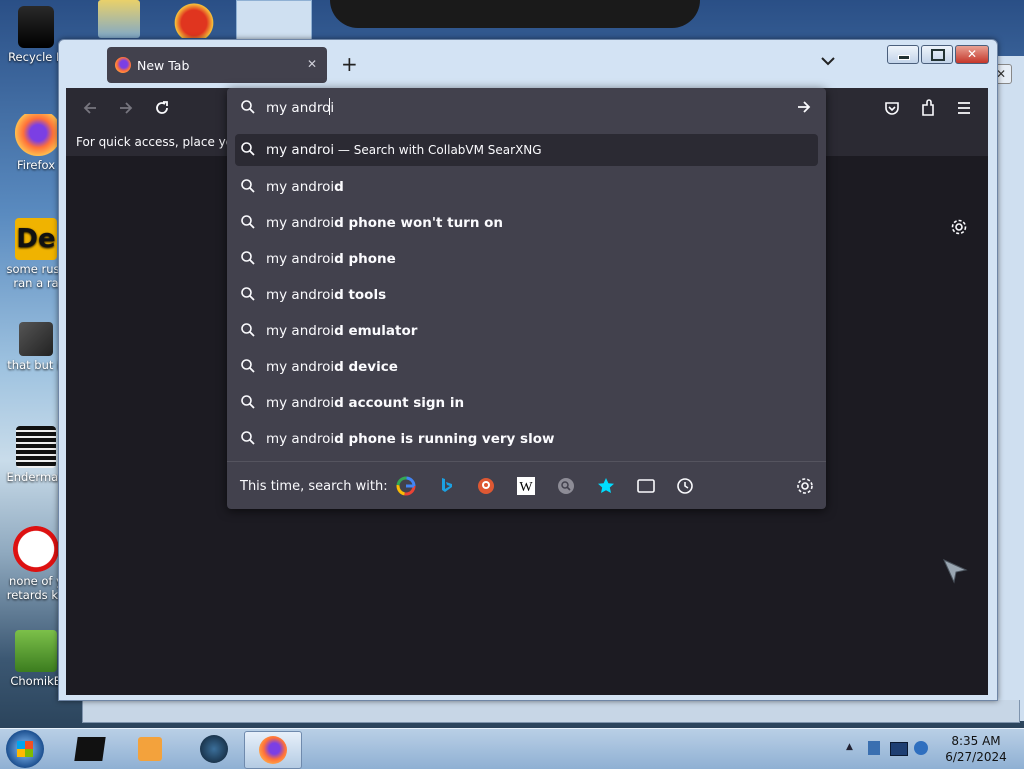 Image resolution: width=1024 pixels, height=769 pixels. What do you see at coordinates (526, 187) in the screenshot?
I see `suggestion-row: my android` at bounding box center [526, 187].